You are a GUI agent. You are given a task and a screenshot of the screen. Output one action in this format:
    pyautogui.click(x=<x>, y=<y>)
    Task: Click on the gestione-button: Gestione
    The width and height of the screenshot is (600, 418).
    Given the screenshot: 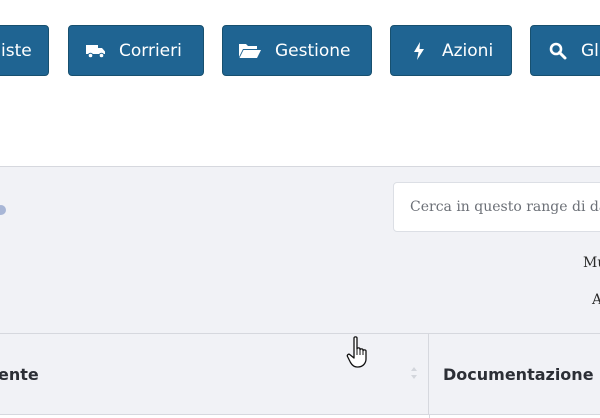 What is the action you would take?
    pyautogui.click(x=297, y=50)
    